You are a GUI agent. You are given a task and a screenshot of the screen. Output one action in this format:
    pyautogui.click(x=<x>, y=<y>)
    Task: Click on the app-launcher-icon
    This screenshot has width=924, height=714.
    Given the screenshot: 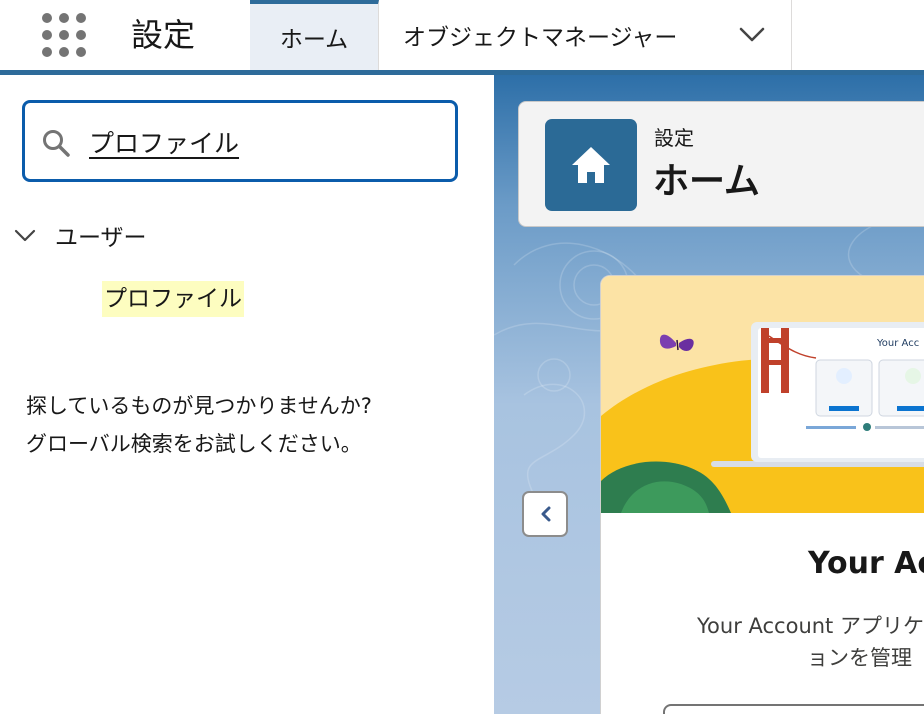 What is the action you would take?
    pyautogui.click(x=64, y=35)
    